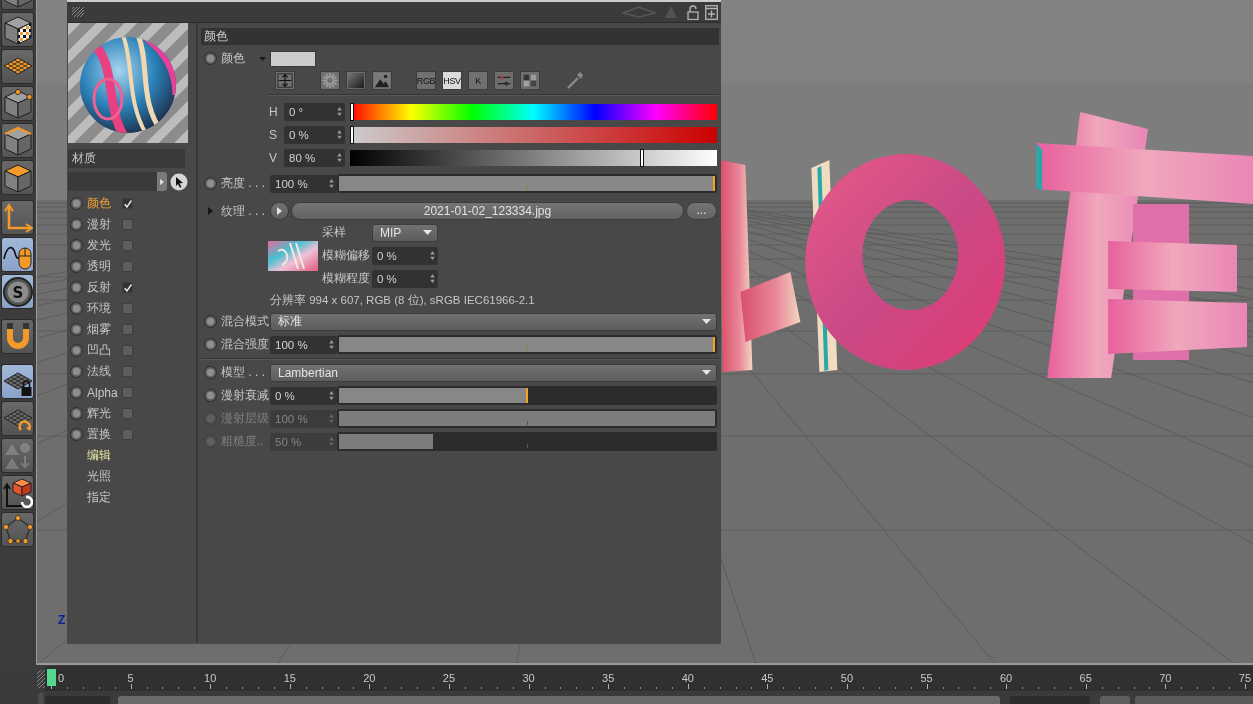 The height and width of the screenshot is (704, 1253). What do you see at coordinates (693, 12) in the screenshot?
I see `lock-icon` at bounding box center [693, 12].